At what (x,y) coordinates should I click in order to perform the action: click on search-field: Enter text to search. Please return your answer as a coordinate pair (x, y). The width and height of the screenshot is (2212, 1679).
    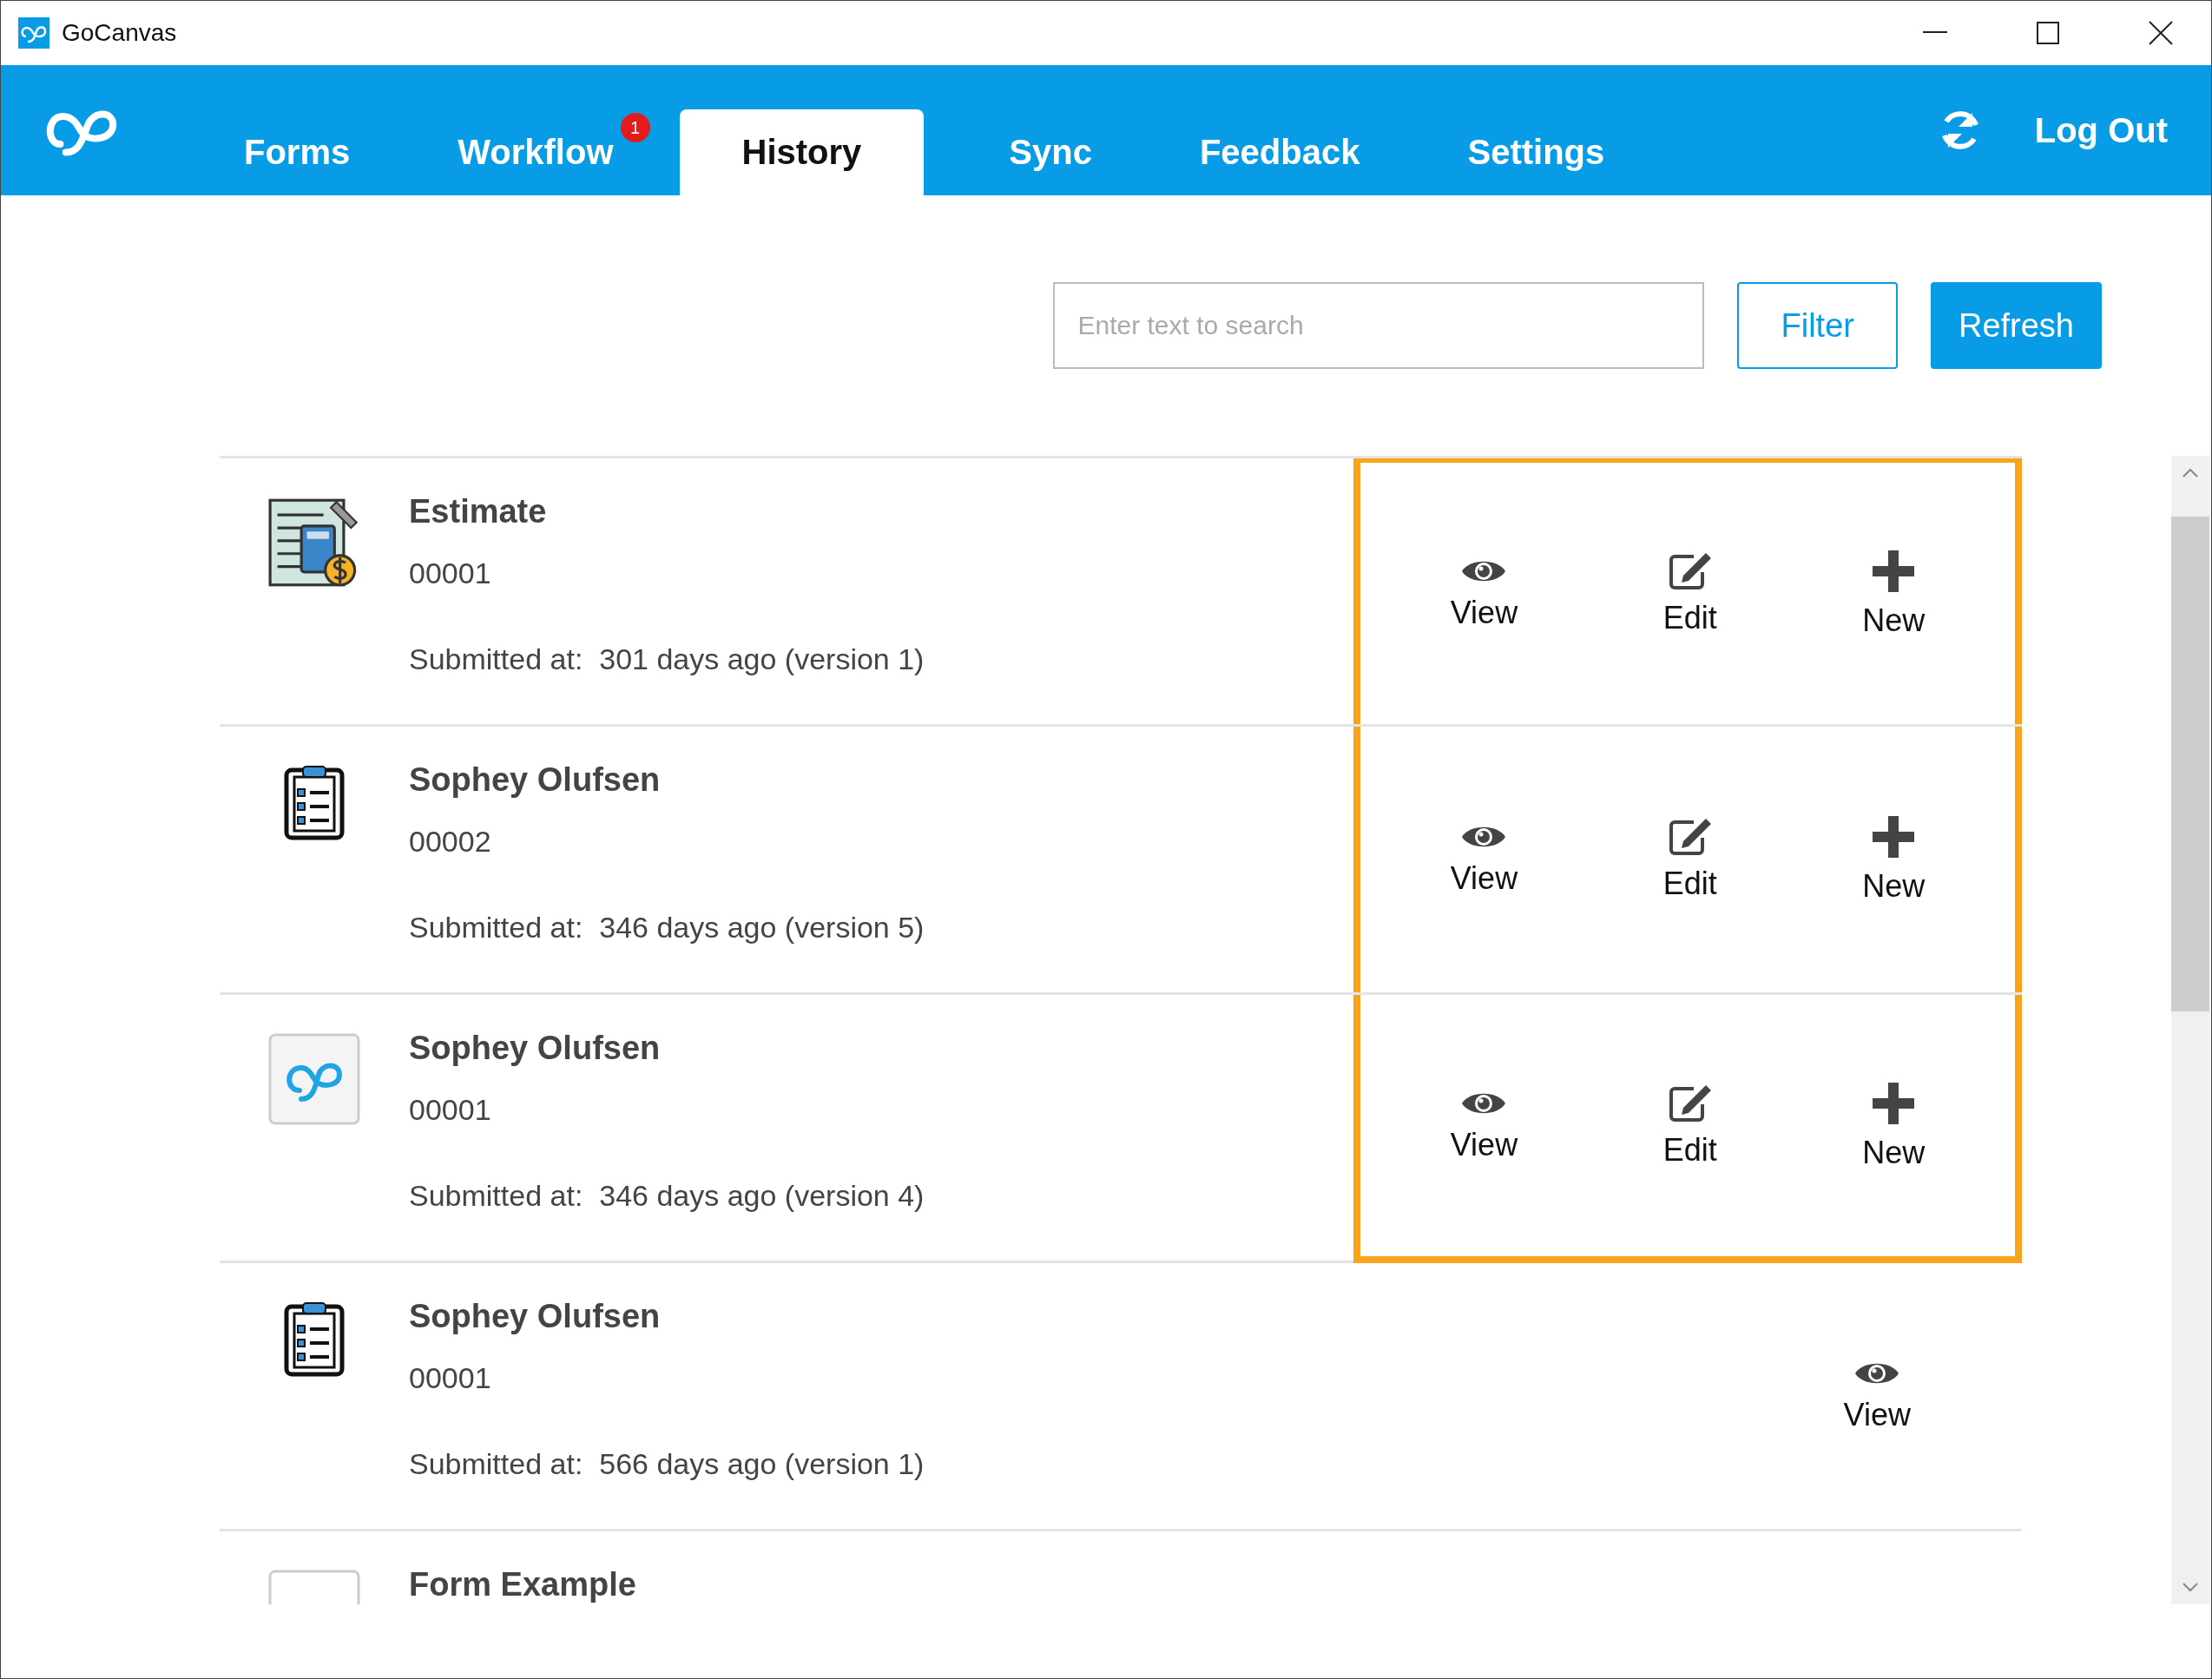
    Looking at the image, I should click on (1379, 325).